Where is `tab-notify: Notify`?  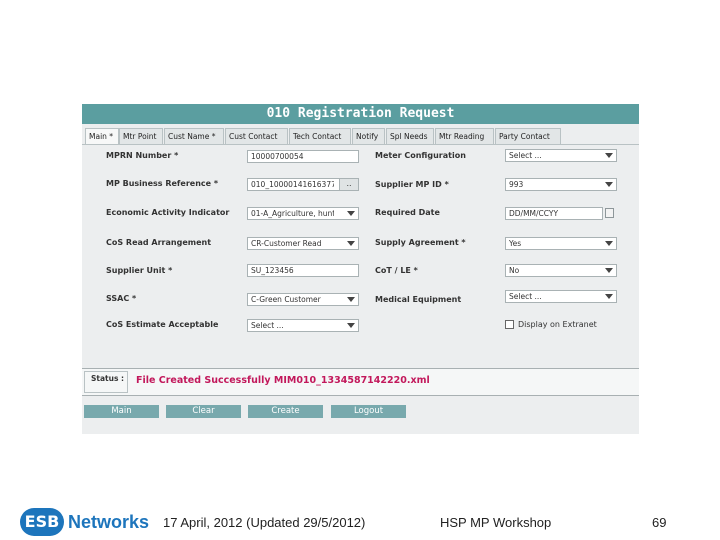
tab-notify: Notify is located at coordinates (368, 136).